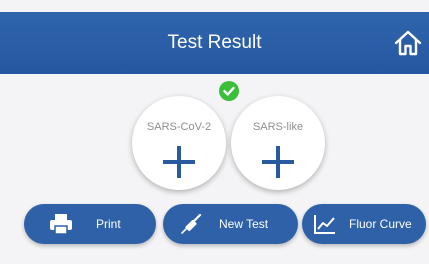 This screenshot has width=429, height=264. What do you see at coordinates (278, 143) in the screenshot?
I see `result-sars-like: SARS-like` at bounding box center [278, 143].